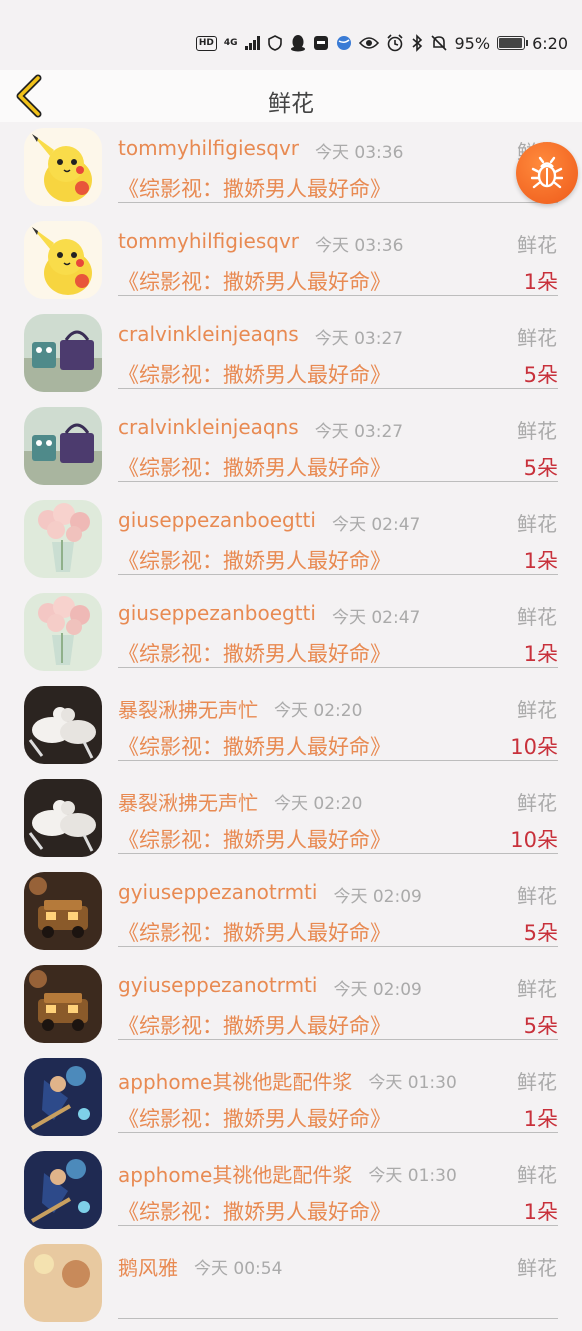  I want to click on battery-percent: 95%, so click(472, 43).